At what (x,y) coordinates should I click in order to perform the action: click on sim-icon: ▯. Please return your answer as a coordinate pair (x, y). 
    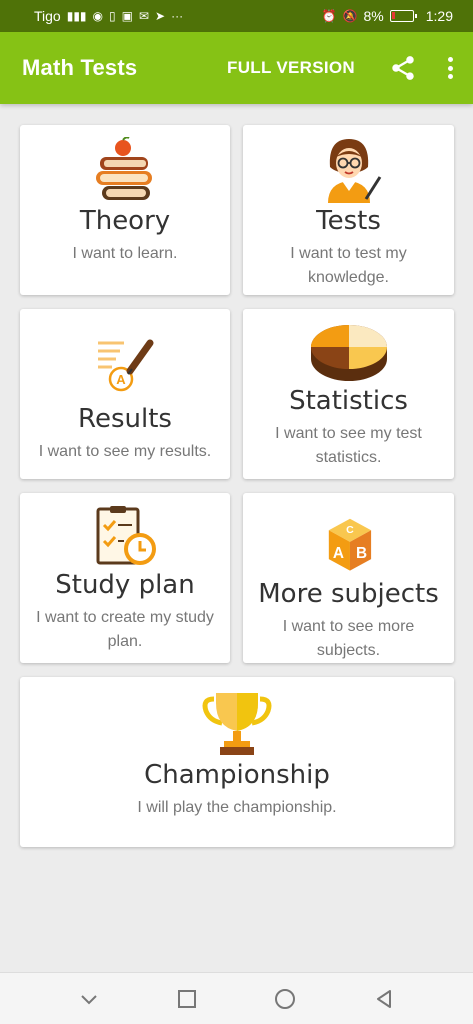
    Looking at the image, I should click on (112, 16).